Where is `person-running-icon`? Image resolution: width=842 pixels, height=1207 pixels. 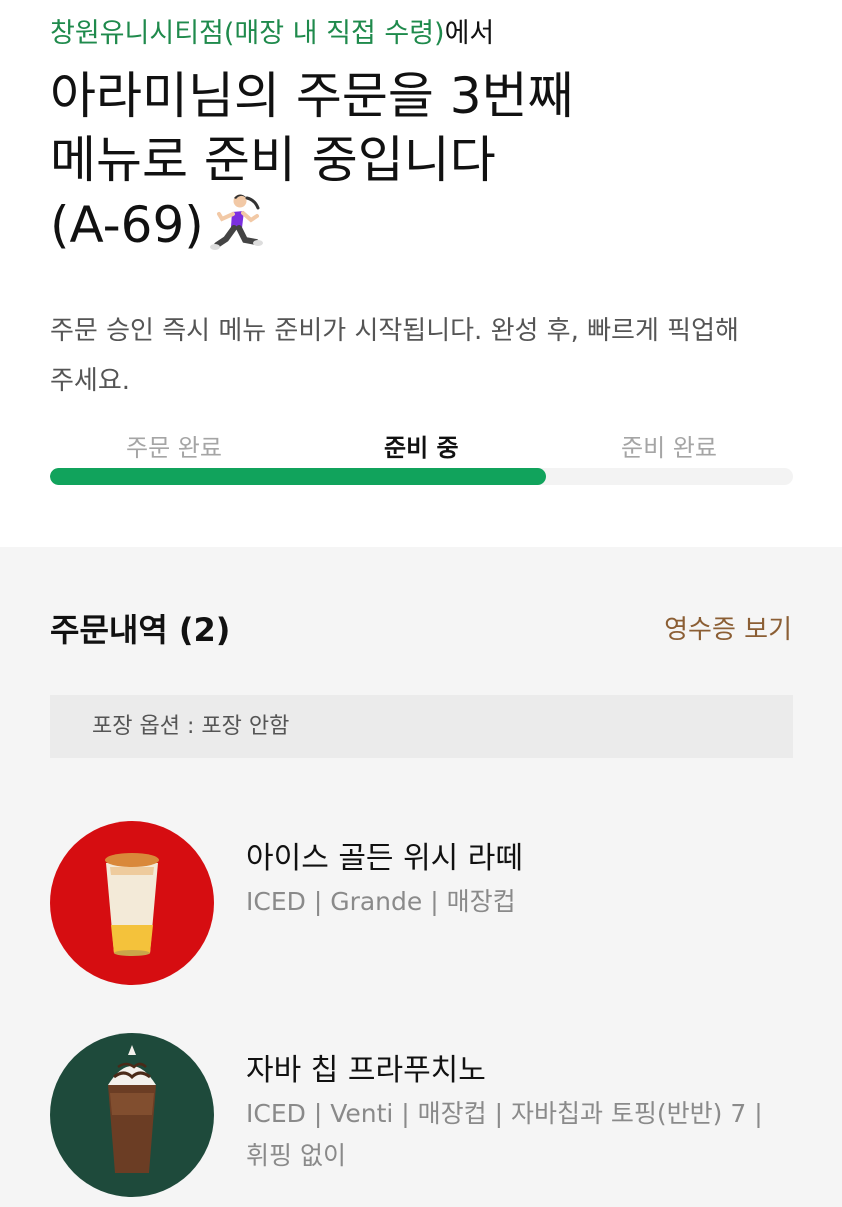 person-running-icon is located at coordinates (236, 224).